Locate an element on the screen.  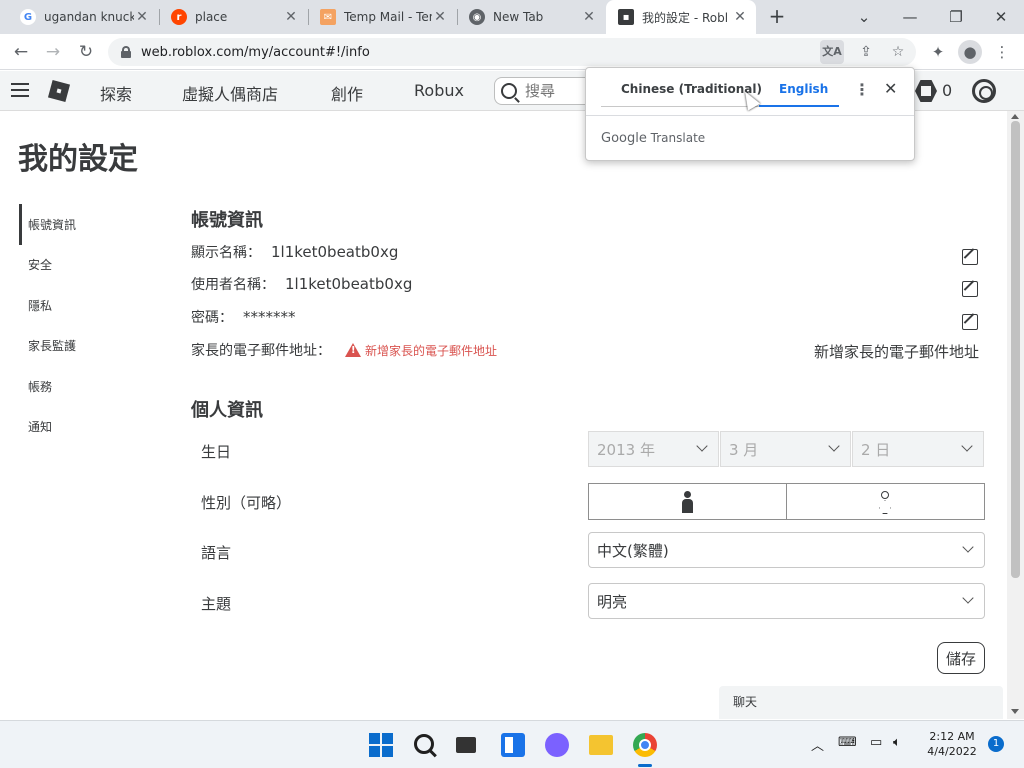
close-window-icon: ✕ is located at coordinates (1001, 17).